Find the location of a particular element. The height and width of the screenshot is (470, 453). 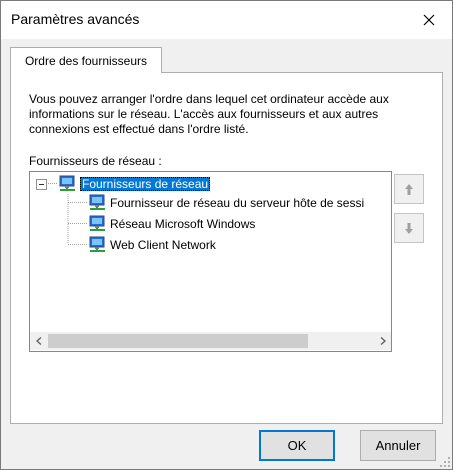

scrollbar-thumb is located at coordinates (178, 341).